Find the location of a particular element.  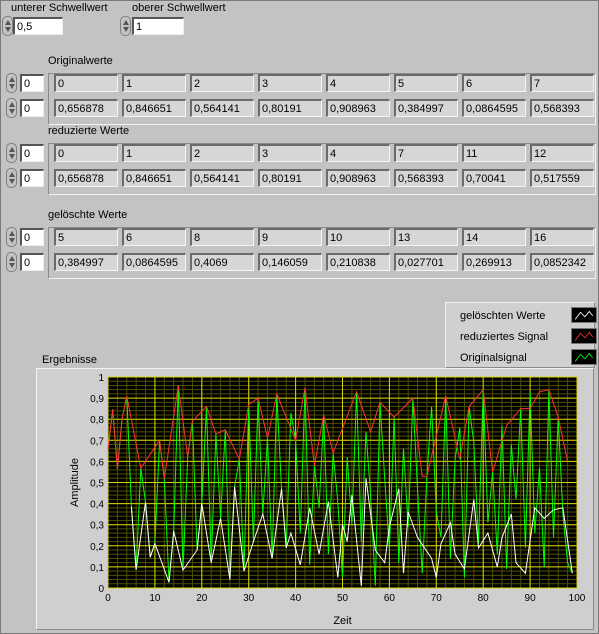

array-index-cell: 9 is located at coordinates (290, 237).